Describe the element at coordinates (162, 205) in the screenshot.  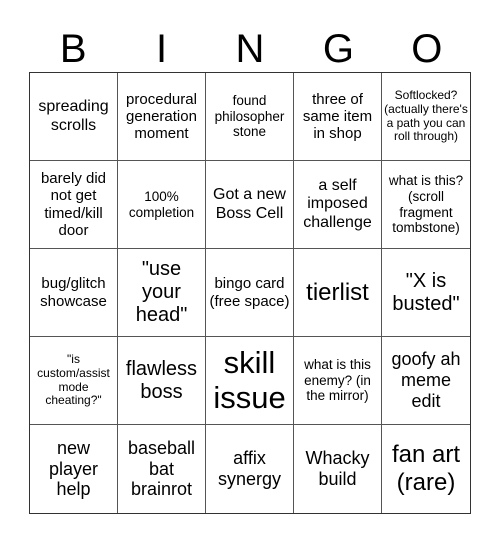
I see `bingo-cell: 100% completion` at that location.